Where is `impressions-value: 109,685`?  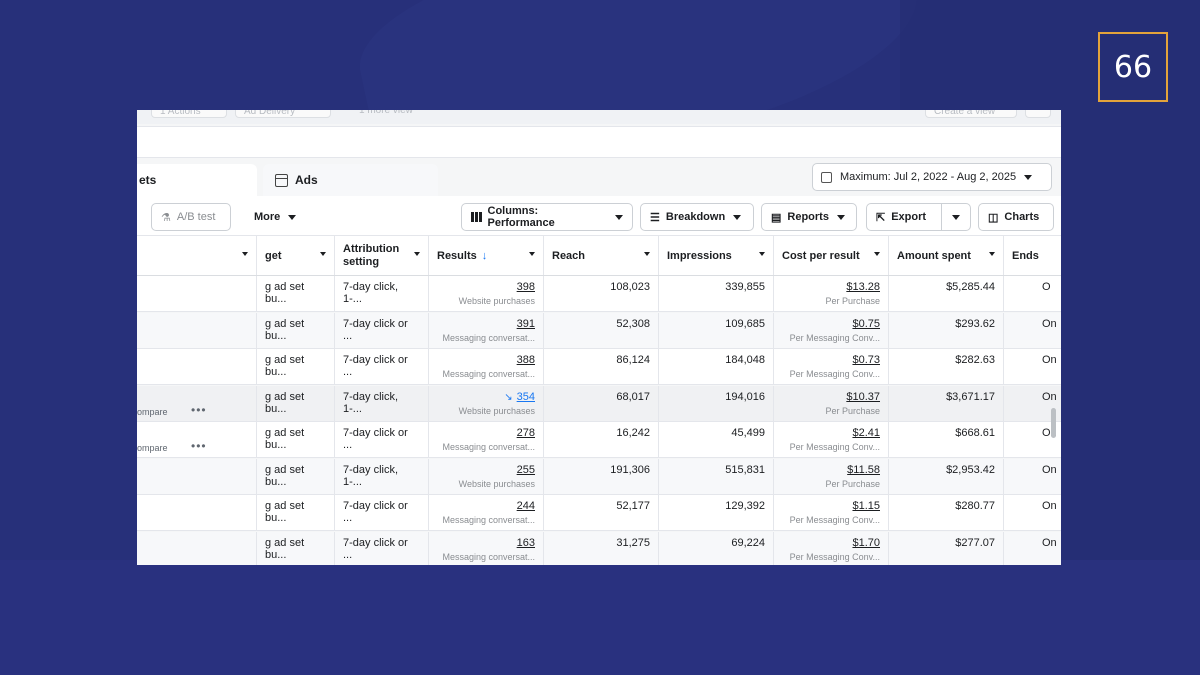
impressions-value: 109,685 is located at coordinates (745, 323).